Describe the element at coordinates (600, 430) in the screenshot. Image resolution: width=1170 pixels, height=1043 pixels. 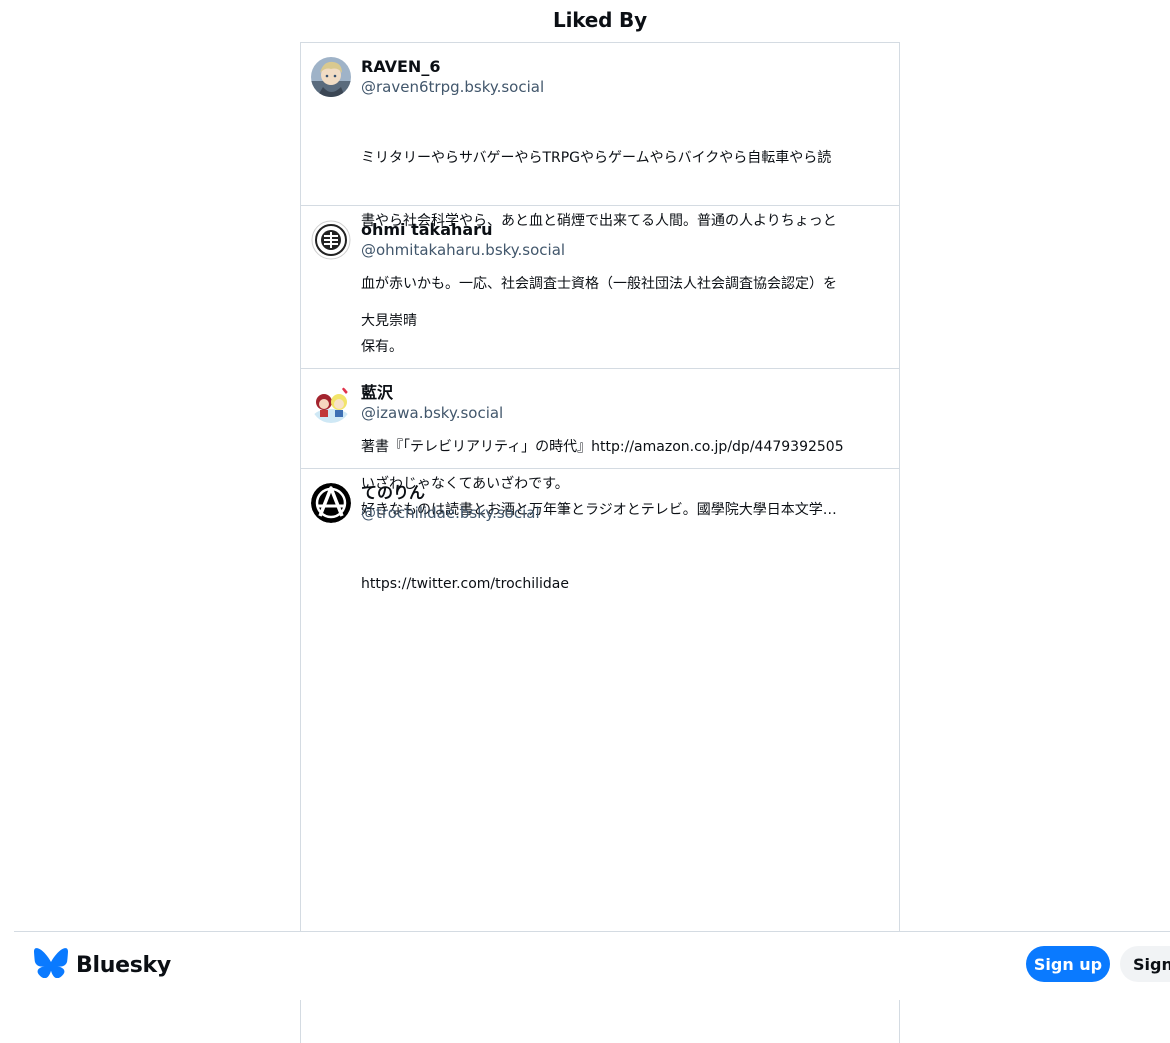
I see `liker-row: 藍沢 @izawa.bsky.social いざわじゃなくてあいざわです。` at that location.